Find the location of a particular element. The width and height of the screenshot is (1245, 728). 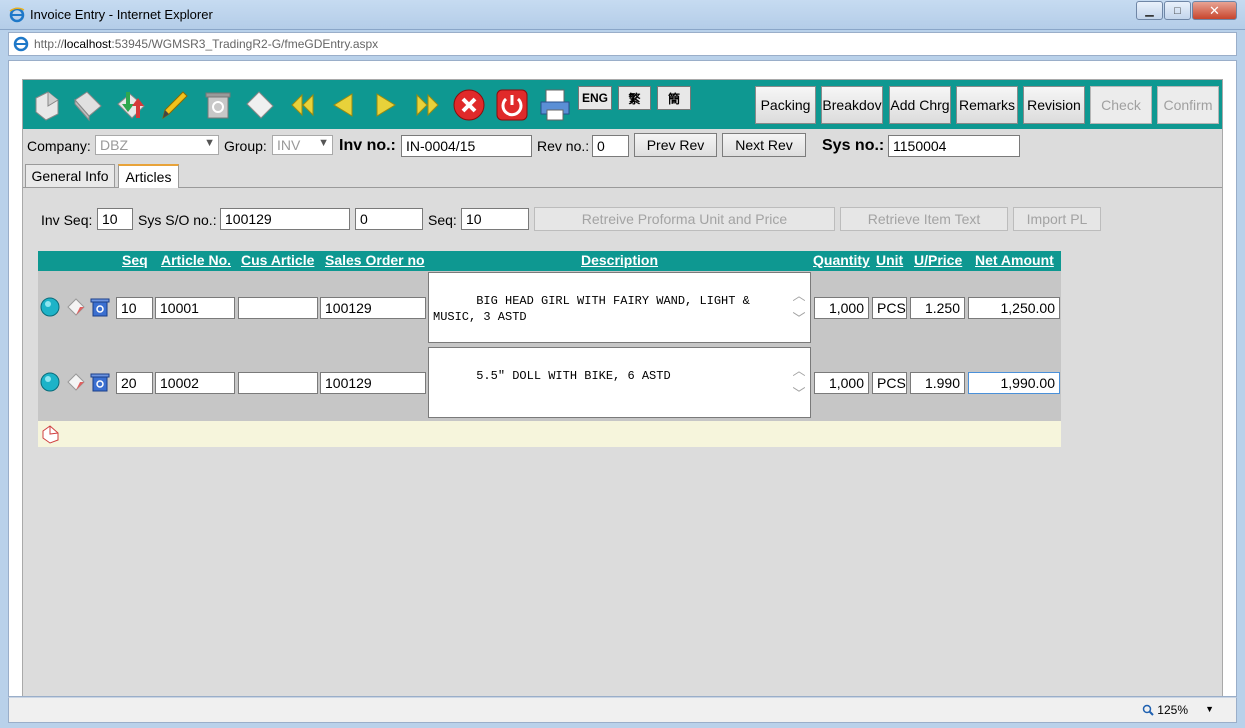

retrieve-proforma-price-button: Retreive Proforma Unit and Price is located at coordinates (684, 219).